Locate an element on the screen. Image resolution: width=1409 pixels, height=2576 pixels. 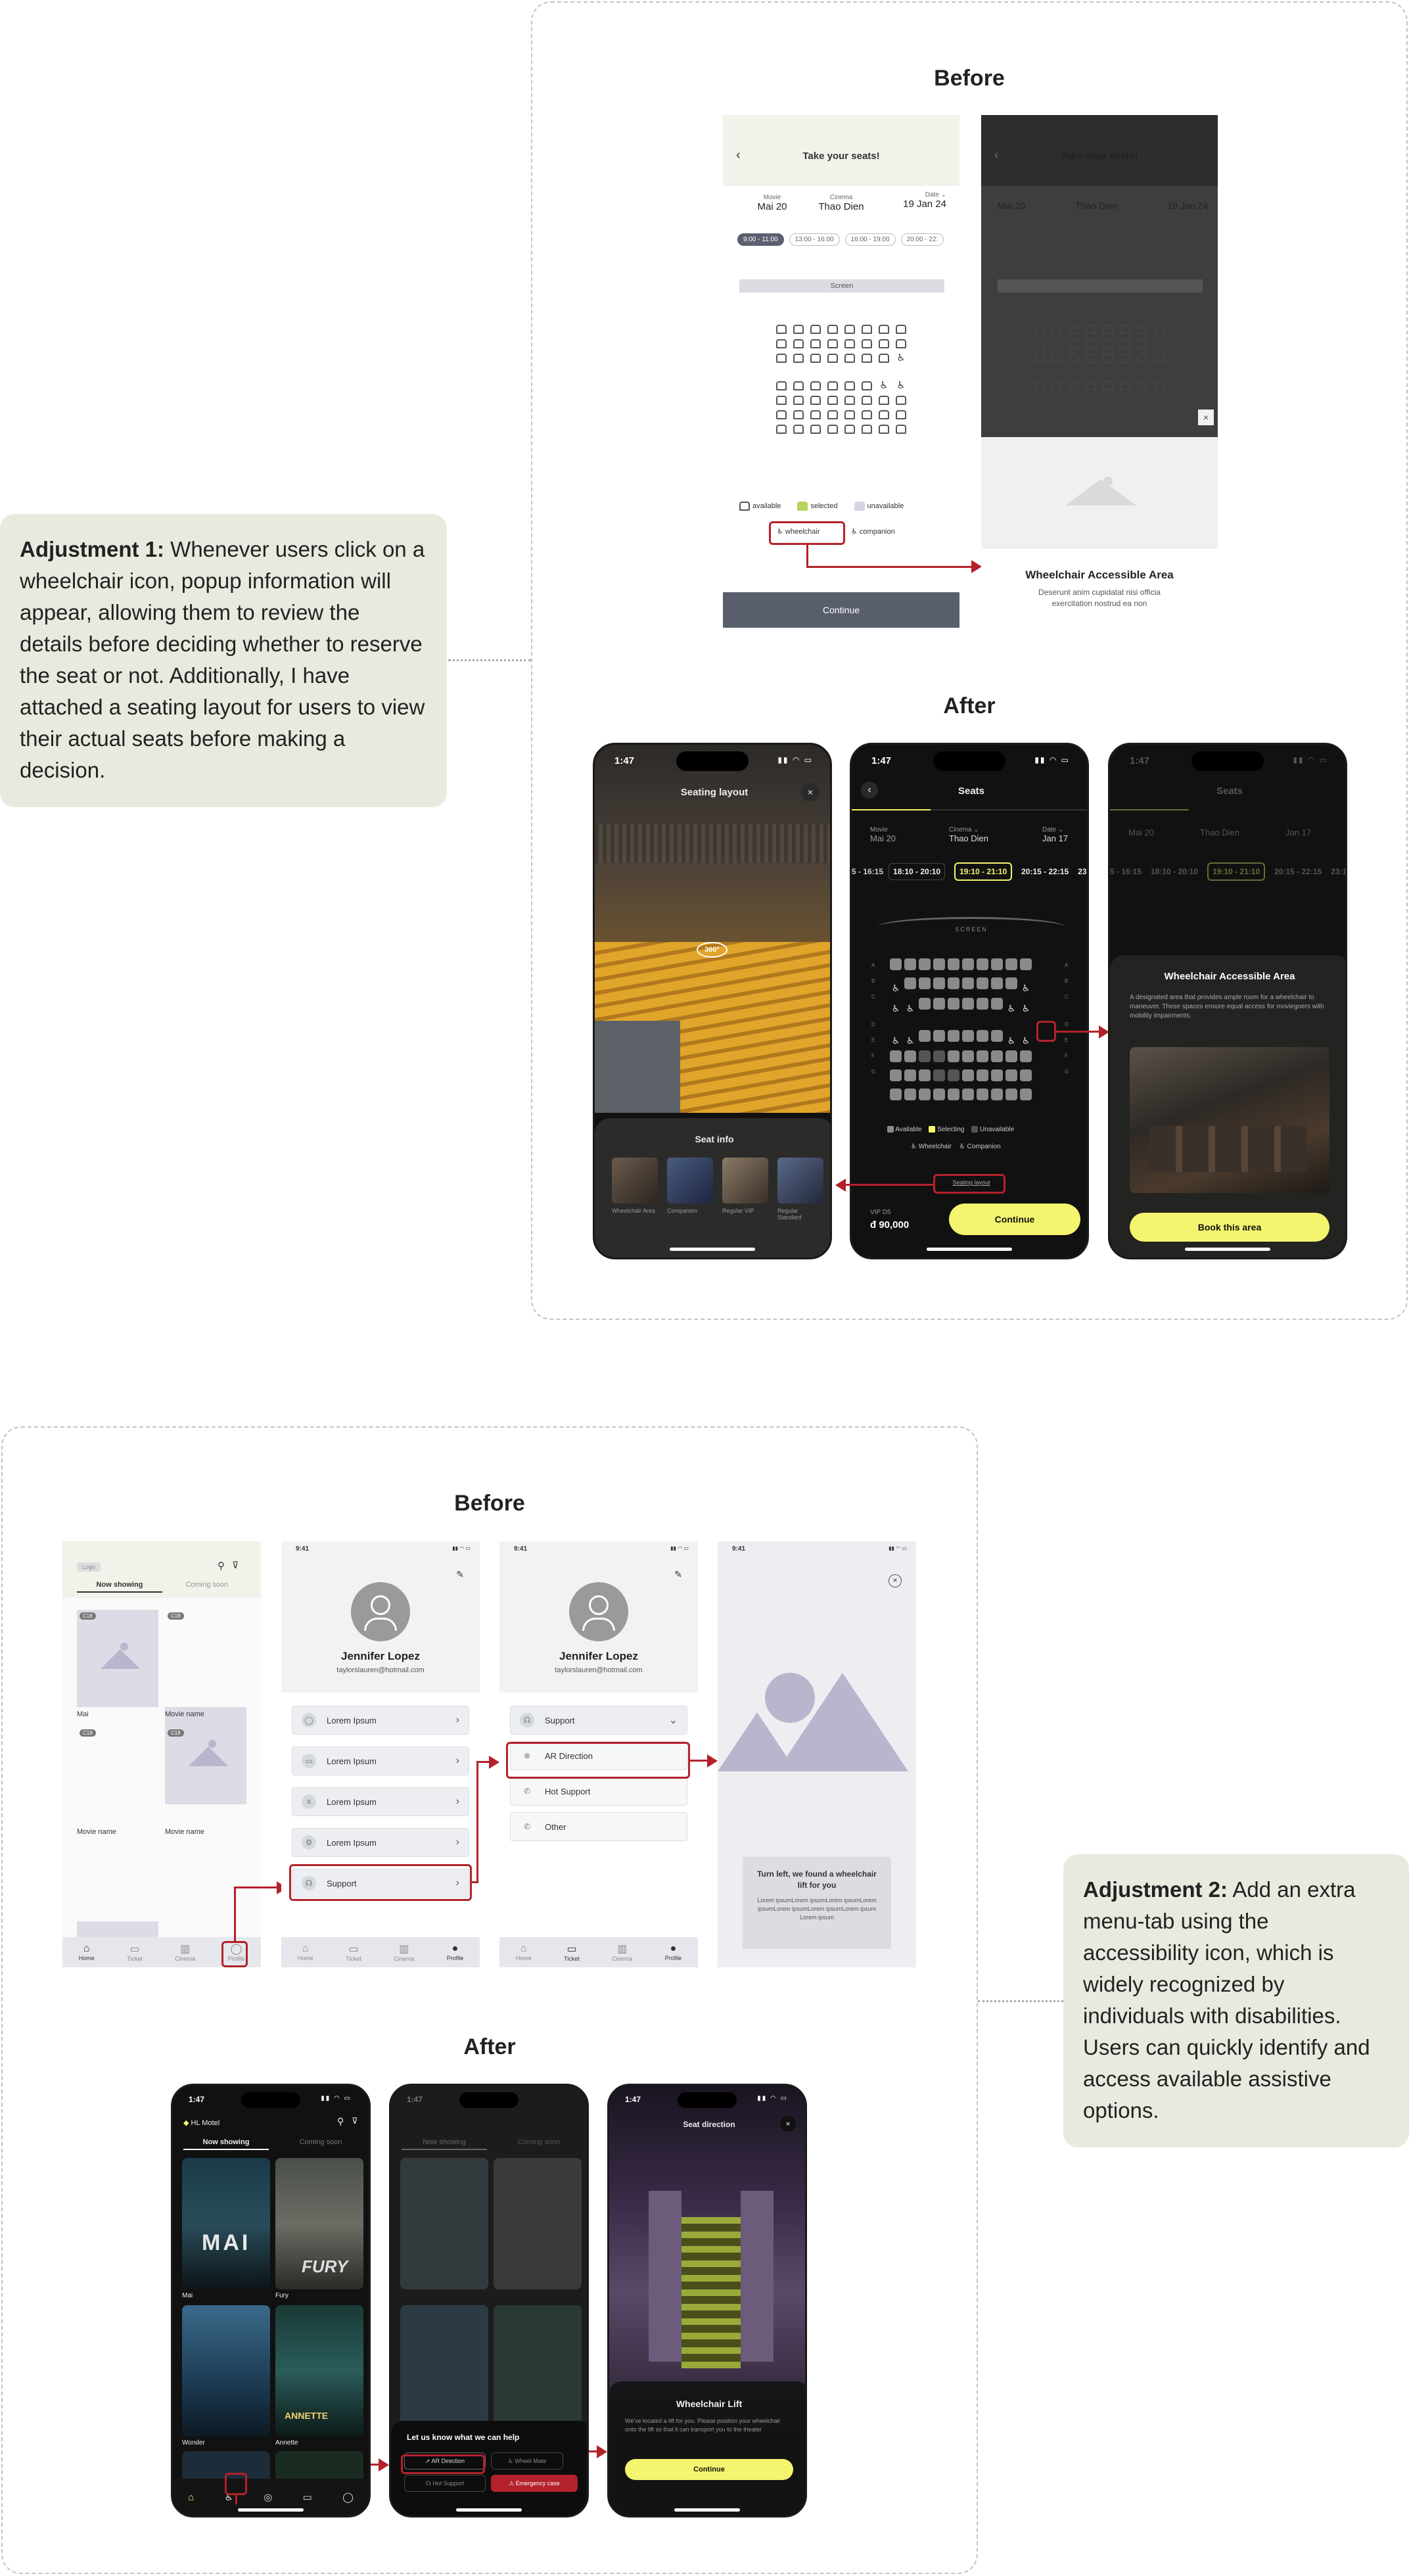
time-pill: 9:00 - 11:00 is located at coordinates (760, 240).